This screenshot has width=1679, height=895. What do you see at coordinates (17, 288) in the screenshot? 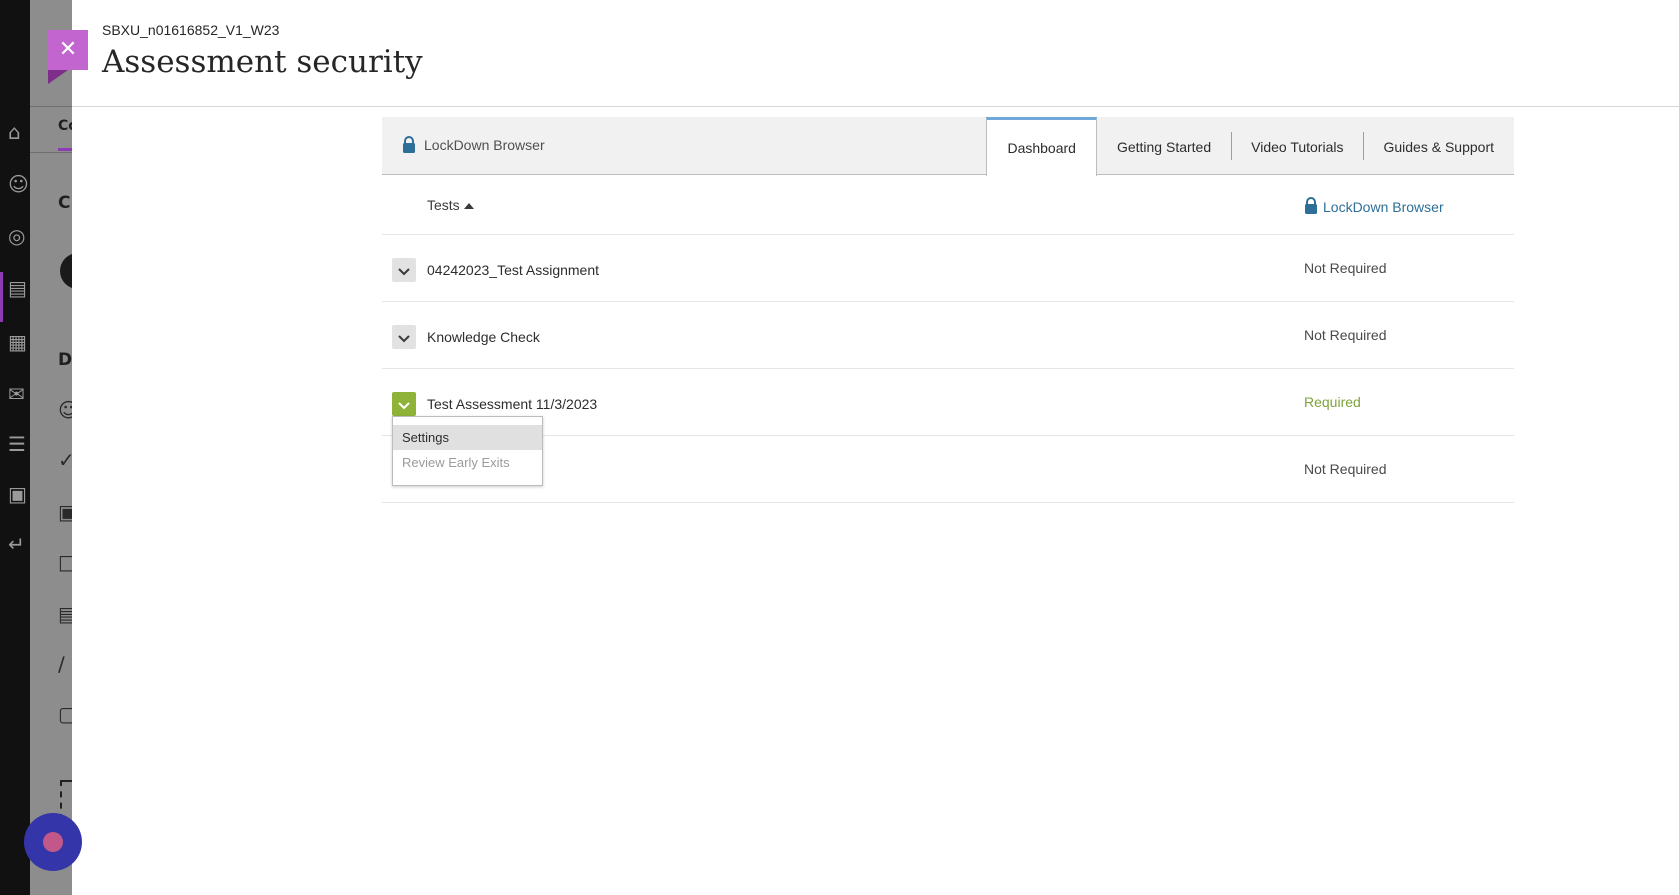
I see `courses-icon: ▤` at bounding box center [17, 288].